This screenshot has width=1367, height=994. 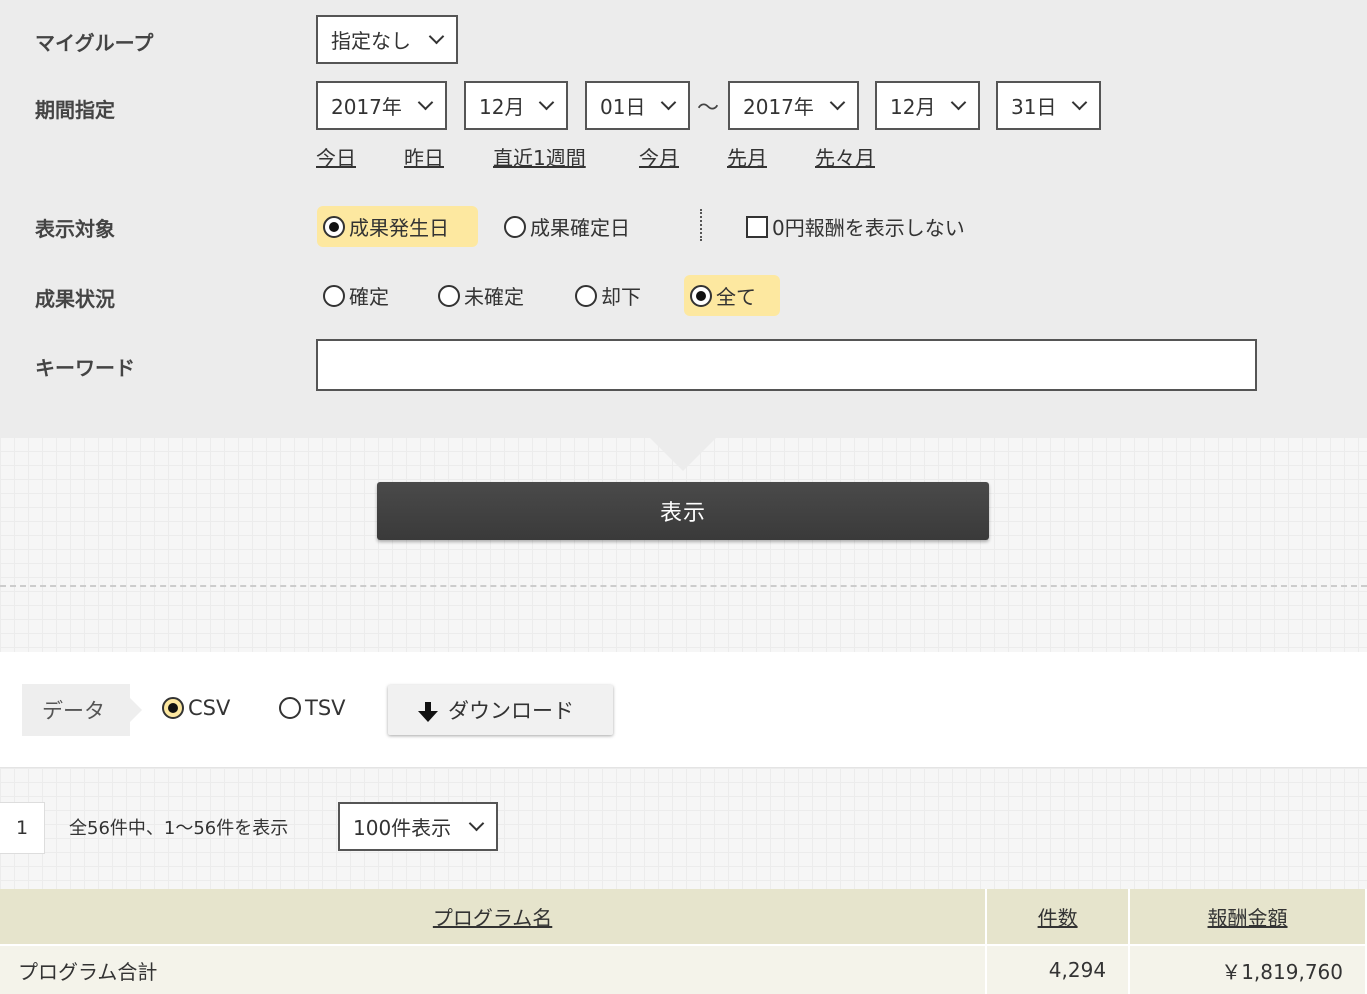 I want to click on page-number-1: 1, so click(x=22, y=828).